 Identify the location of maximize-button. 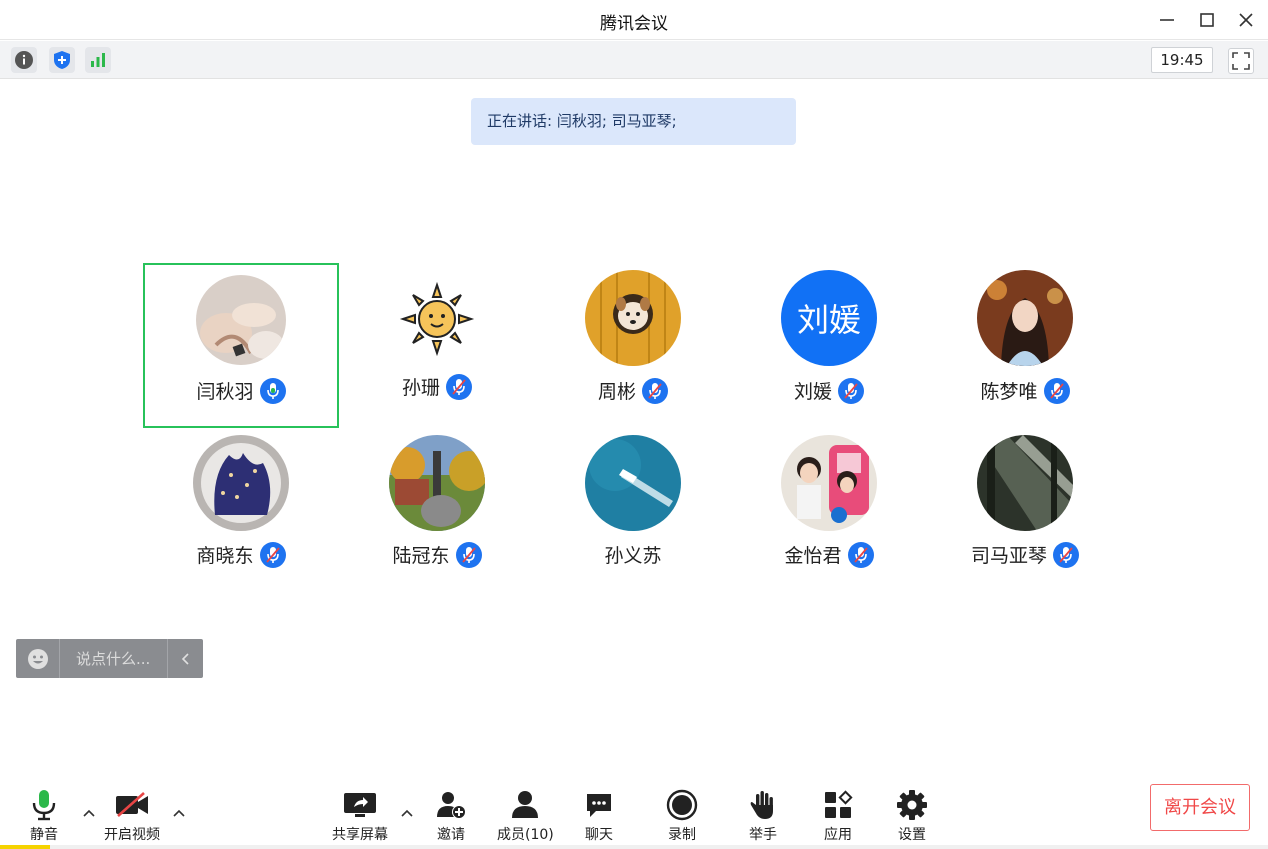
(1207, 20).